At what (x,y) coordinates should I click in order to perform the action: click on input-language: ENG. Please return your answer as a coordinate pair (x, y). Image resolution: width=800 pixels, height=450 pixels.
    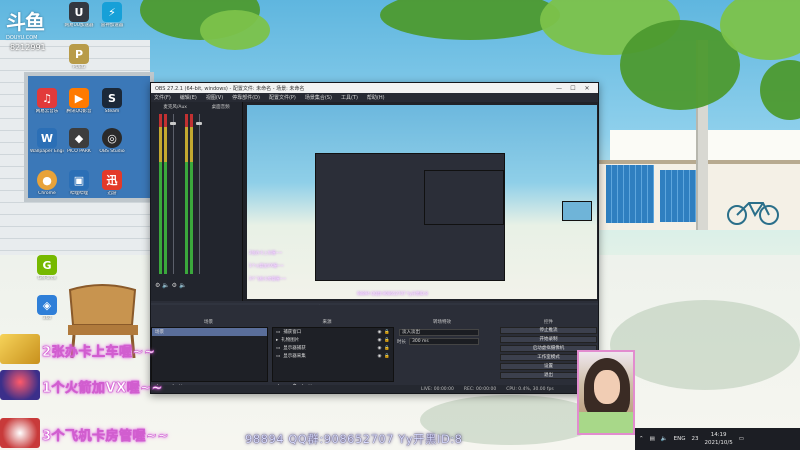
    Looking at the image, I should click on (680, 439).